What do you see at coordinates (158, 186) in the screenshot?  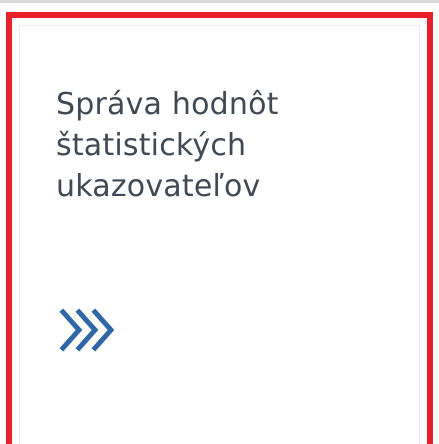 I see `tile-title-line-3: ukazovateľov` at bounding box center [158, 186].